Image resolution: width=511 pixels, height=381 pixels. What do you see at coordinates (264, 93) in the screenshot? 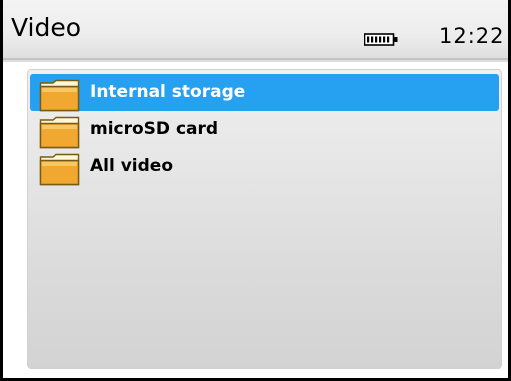
I see `folder-item-internal-storage: Internal storage` at bounding box center [264, 93].